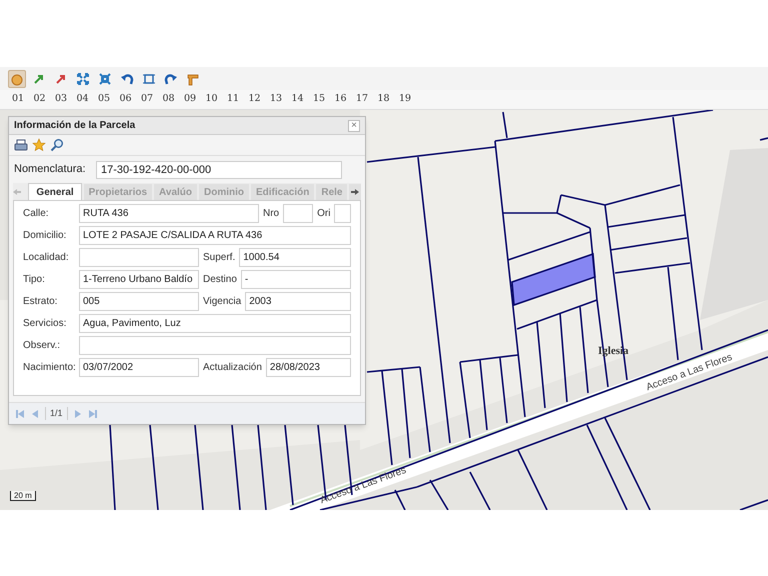 The image size is (768, 576). What do you see at coordinates (354, 126) in the screenshot?
I see `close-button: ×` at bounding box center [354, 126].